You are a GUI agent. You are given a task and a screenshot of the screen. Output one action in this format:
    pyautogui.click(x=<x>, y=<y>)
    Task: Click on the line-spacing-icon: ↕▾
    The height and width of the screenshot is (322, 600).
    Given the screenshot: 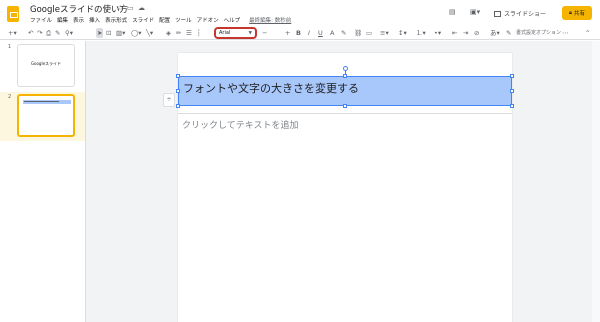 What is the action you would take?
    pyautogui.click(x=402, y=33)
    